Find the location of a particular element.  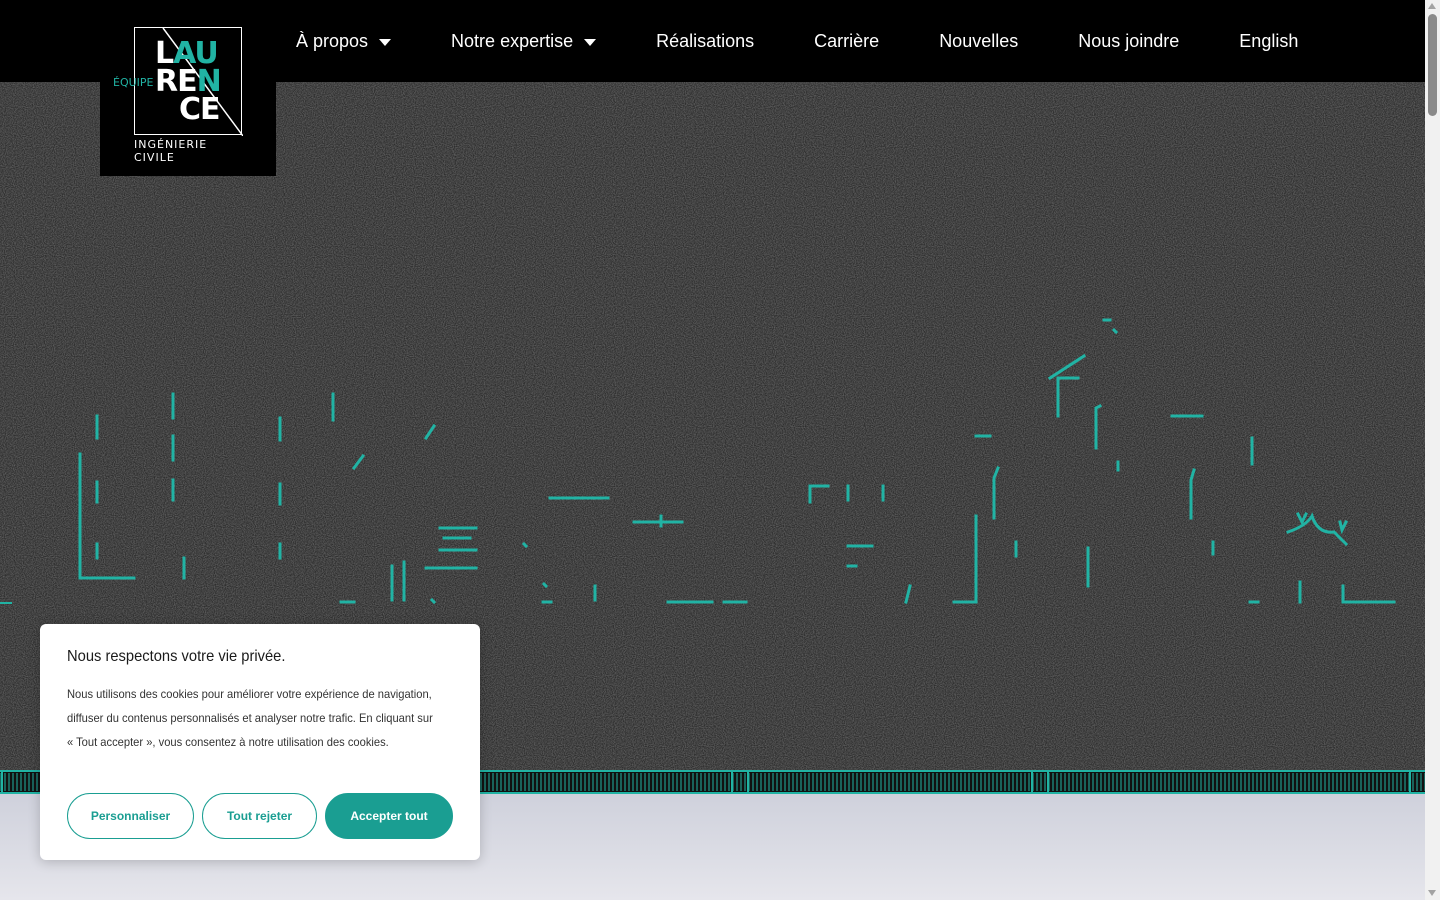

nav-item-notre-expertise: Notre expertise is located at coordinates (524, 41).